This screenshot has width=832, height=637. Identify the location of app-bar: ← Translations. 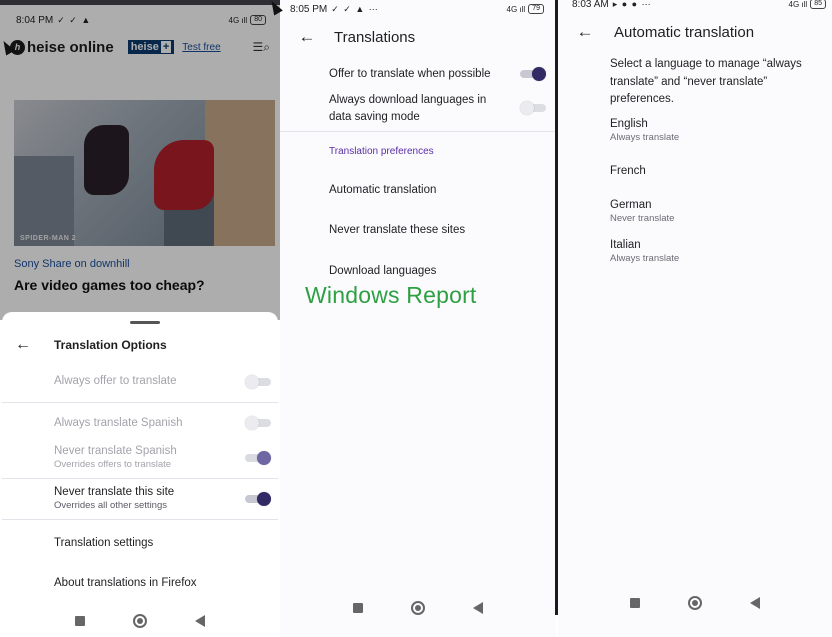
(423, 37).